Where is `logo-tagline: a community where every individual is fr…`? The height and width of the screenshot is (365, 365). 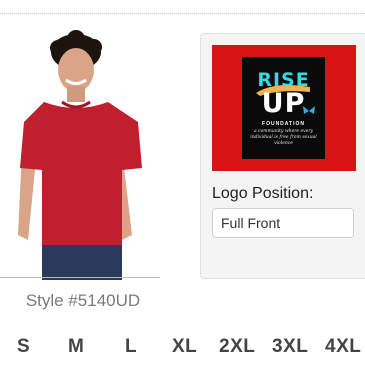
logo-tagline: a community where every individual is fr… is located at coordinates (283, 137).